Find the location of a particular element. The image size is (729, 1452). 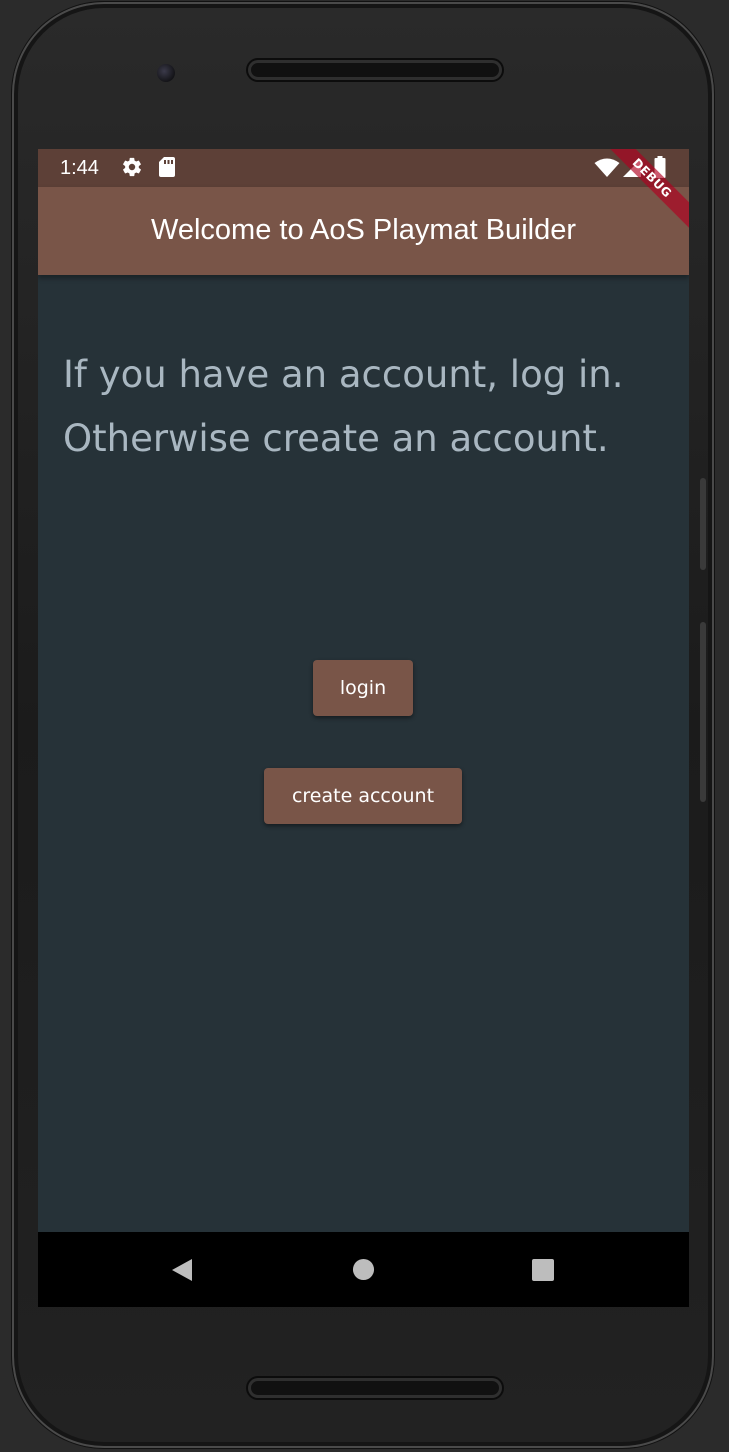

back-triangle-icon is located at coordinates (182, 1272).